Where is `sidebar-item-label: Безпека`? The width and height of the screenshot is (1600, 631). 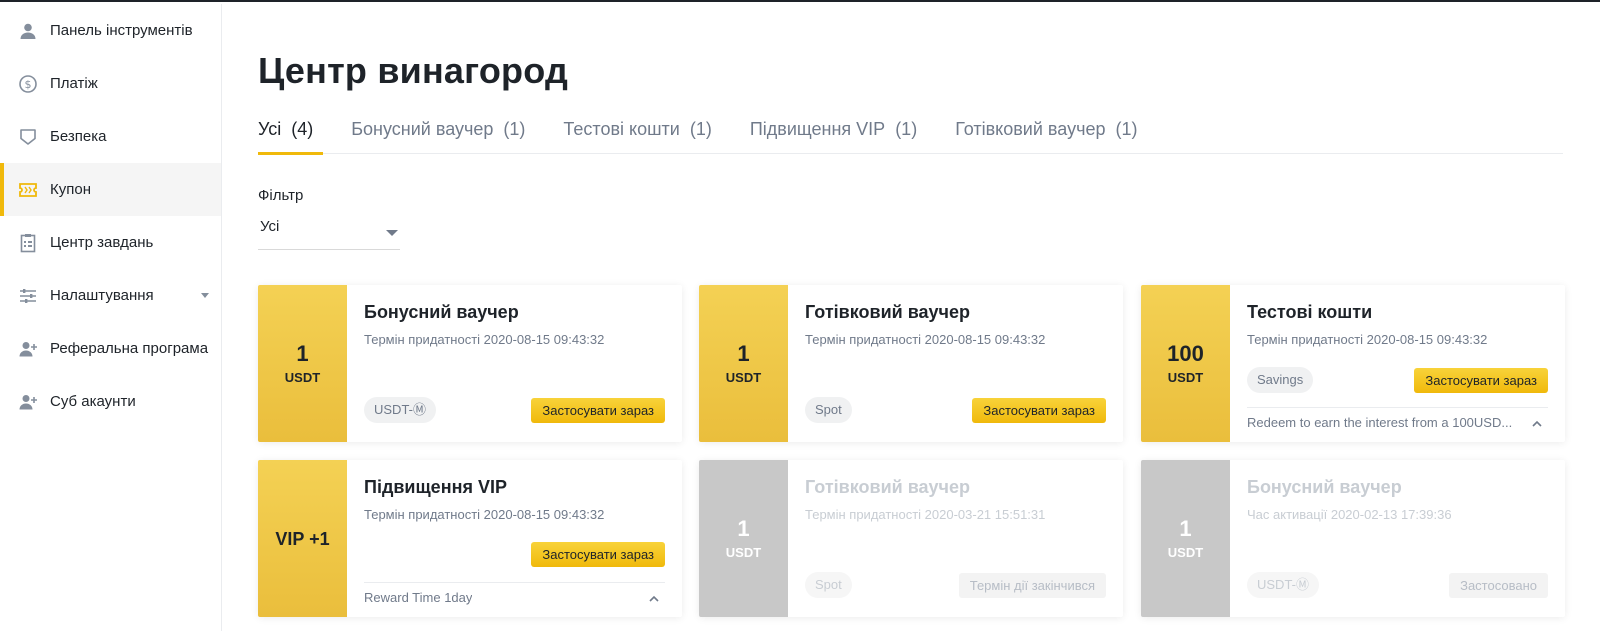
sidebar-item-label: Безпека is located at coordinates (78, 136).